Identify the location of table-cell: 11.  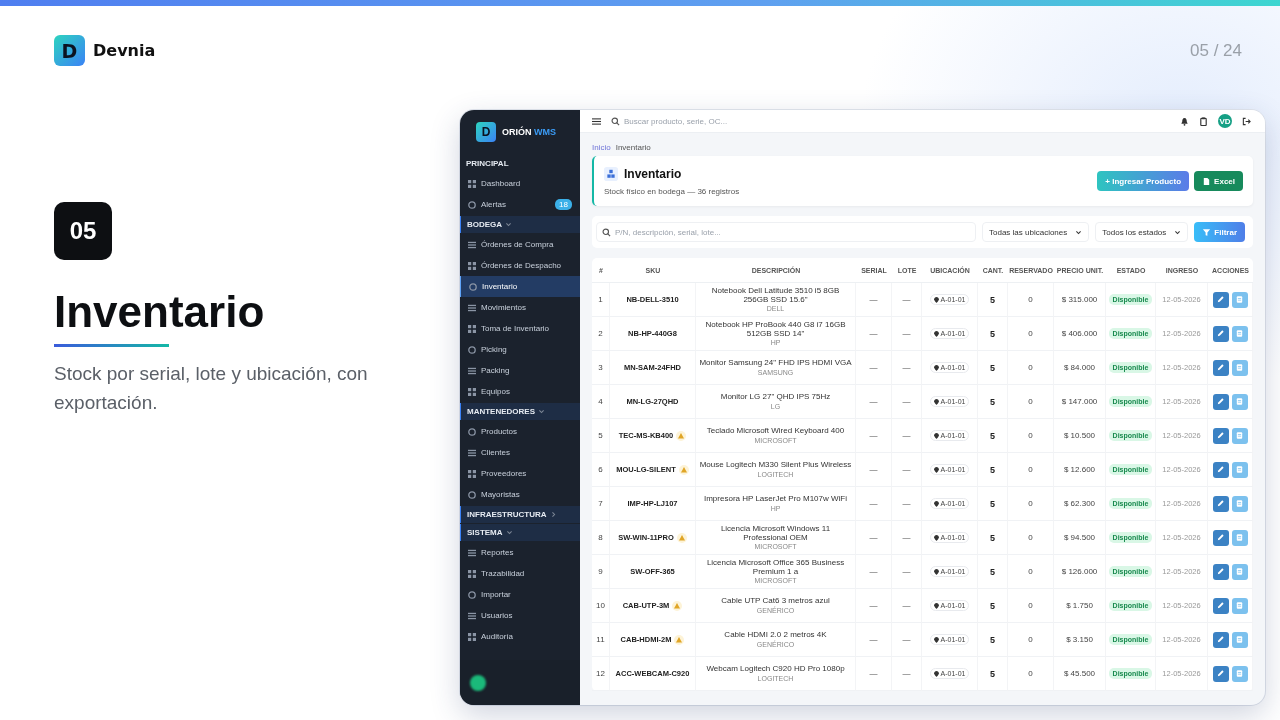
(601, 640).